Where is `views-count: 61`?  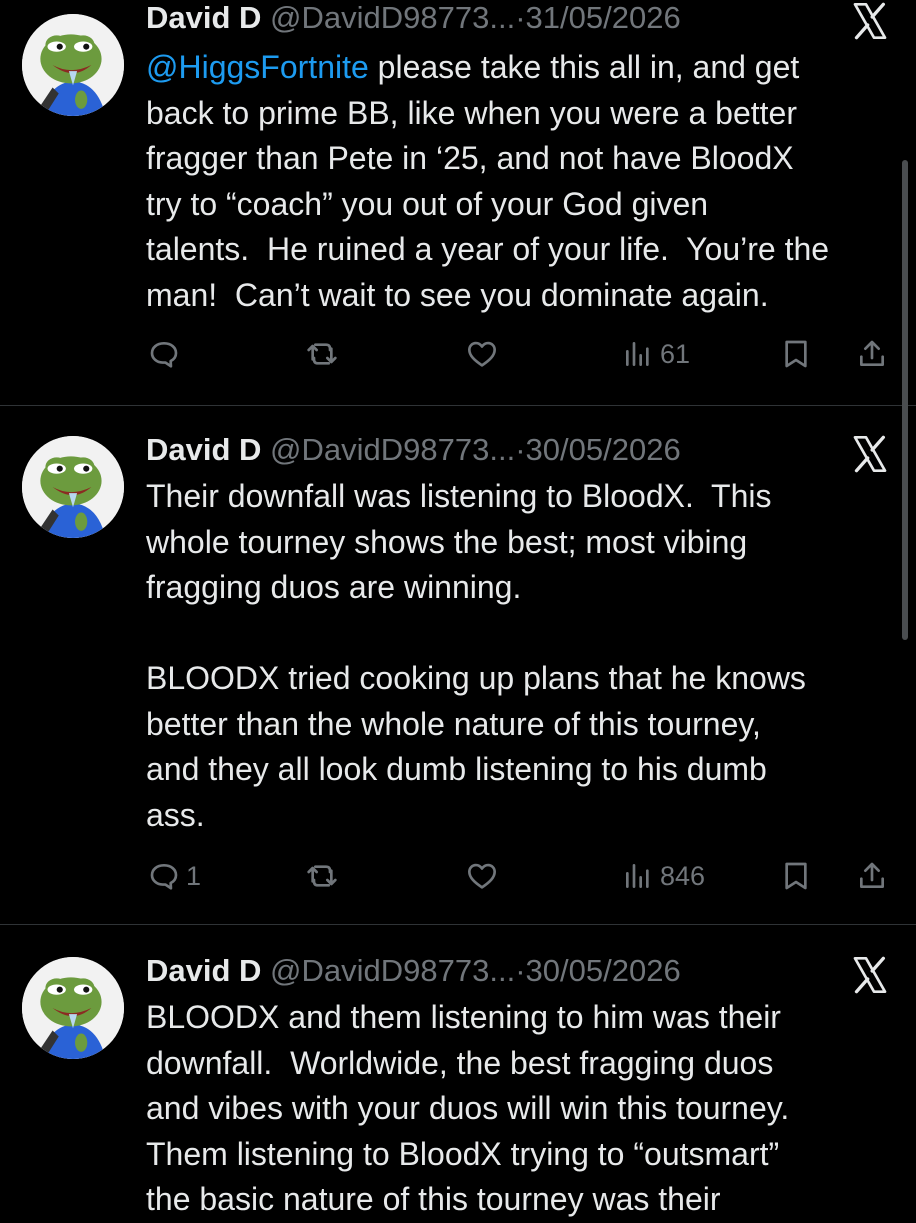
views-count: 61 is located at coordinates (675, 353).